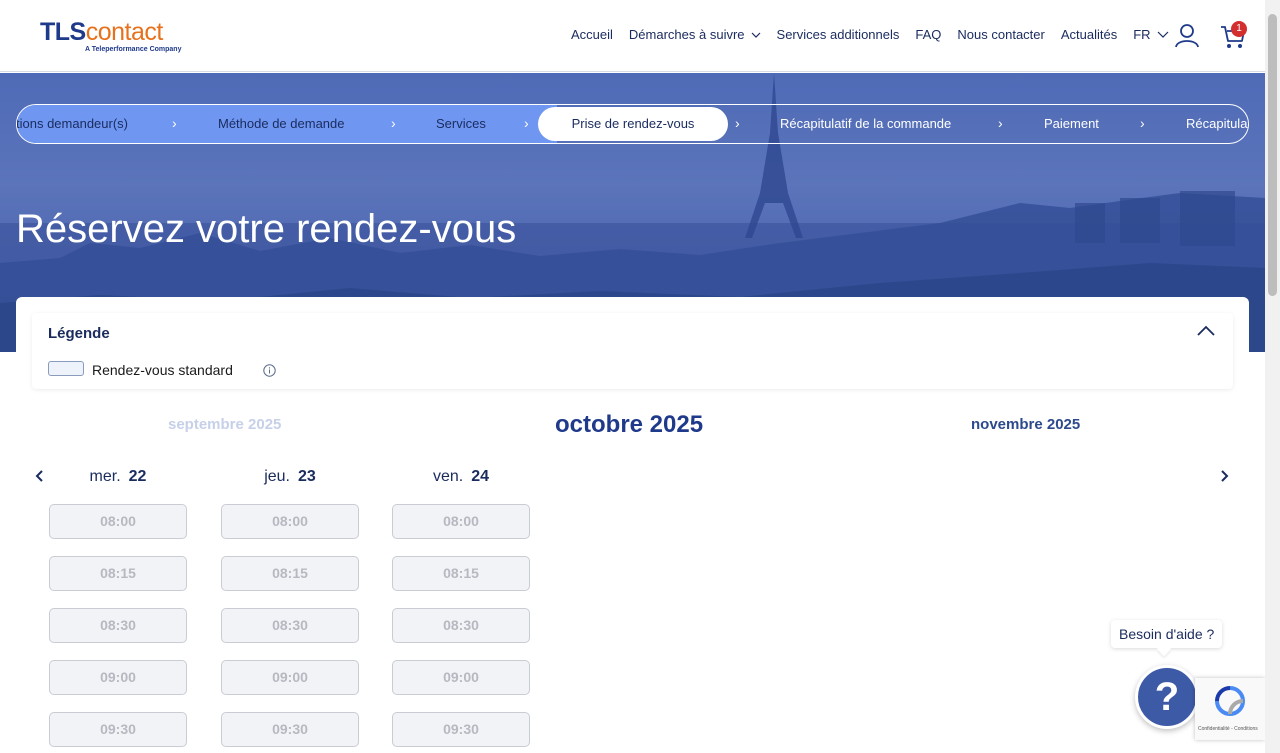 Image resolution: width=1280 pixels, height=753 pixels. What do you see at coordinates (461, 123) in the screenshot?
I see `step-services: Services` at bounding box center [461, 123].